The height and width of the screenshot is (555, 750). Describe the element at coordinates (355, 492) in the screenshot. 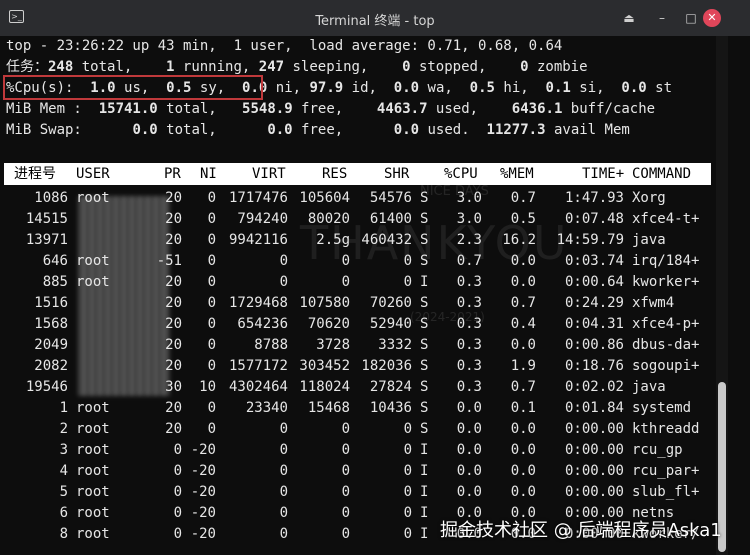

I see `table-row: 5 root 0 -20 0 0 0 I 0.0 0.0 0:00.00 slub_fl+` at that location.